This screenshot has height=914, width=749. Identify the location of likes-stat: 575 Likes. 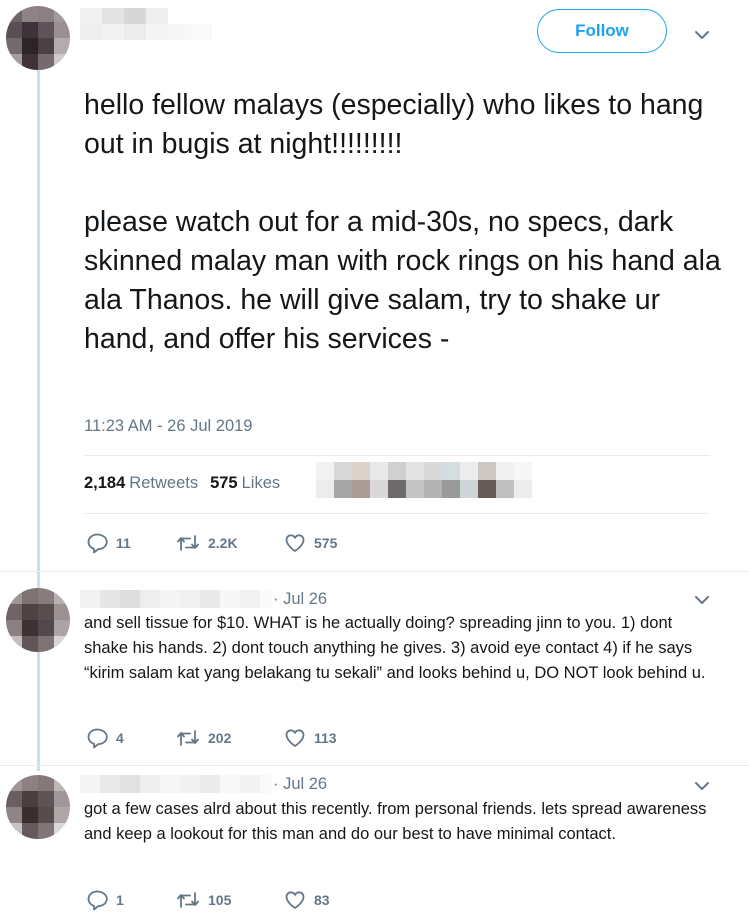
(245, 483).